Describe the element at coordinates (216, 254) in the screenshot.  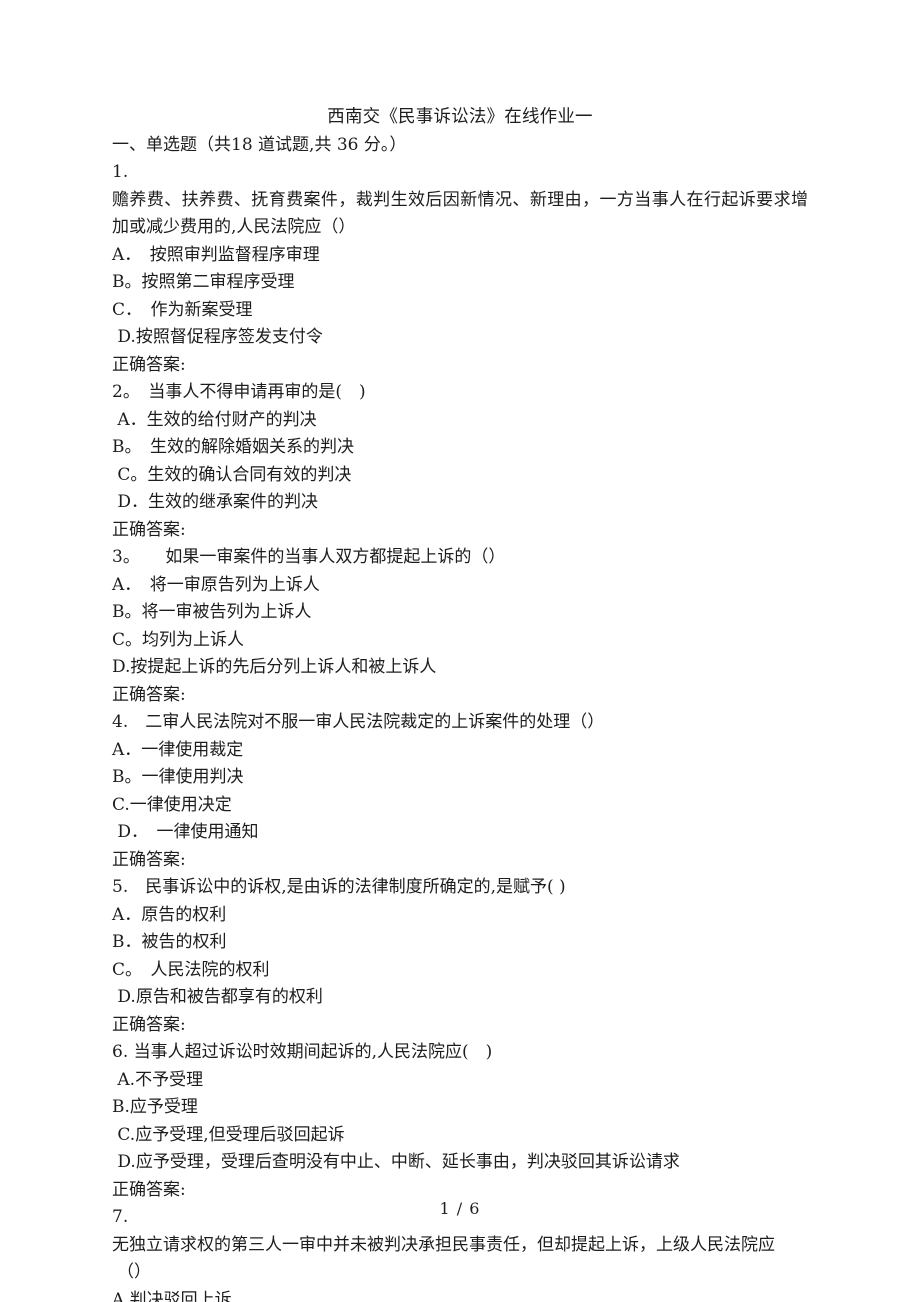
I see `question-option: A． 按照审判监督程序审理` at that location.